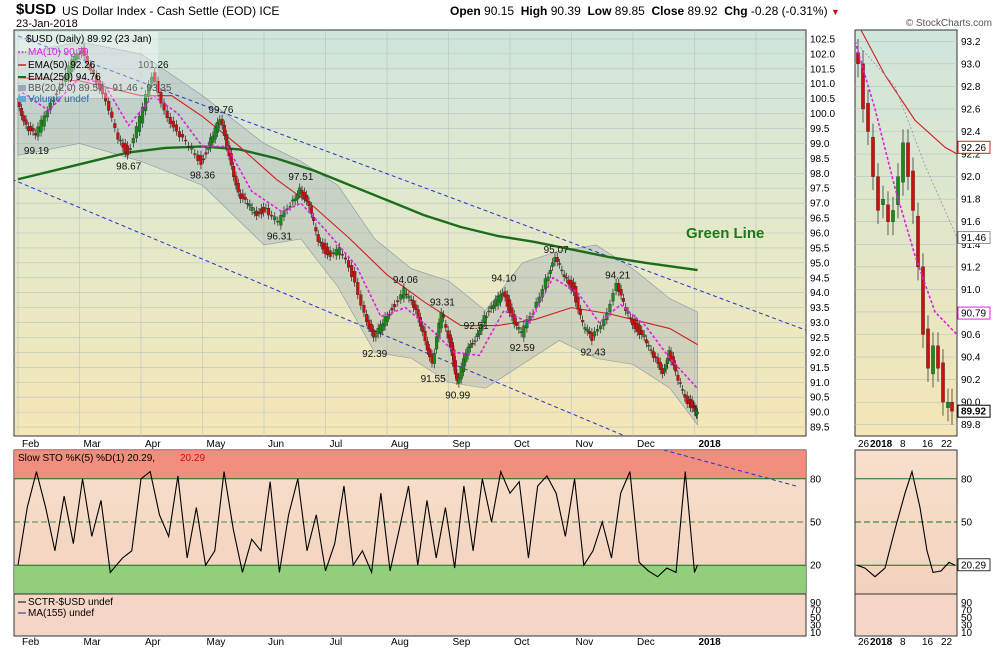  What do you see at coordinates (971, 200) in the screenshot?
I see `detail-y-tick-label: 91.8` at bounding box center [971, 200].